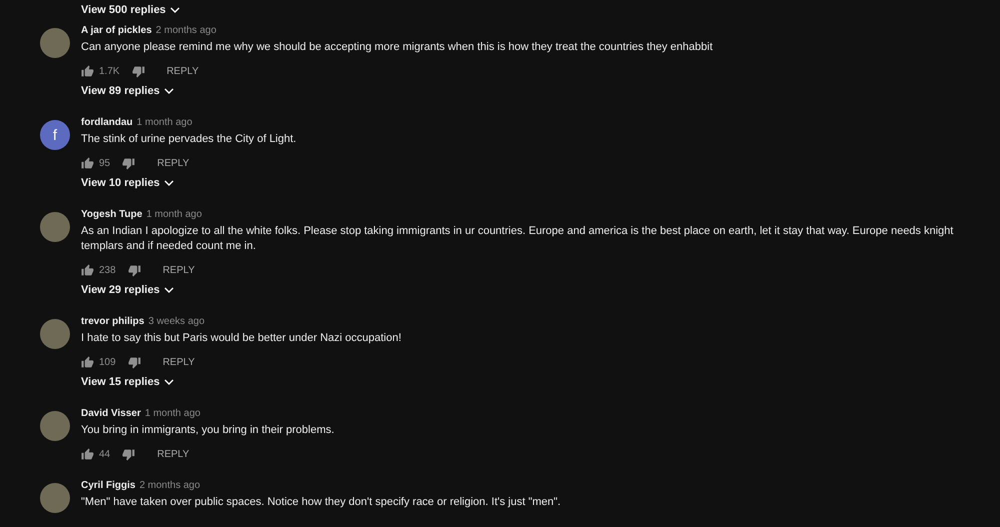  Describe the element at coordinates (109, 71) in the screenshot. I see `like-count: 1.7K` at that location.